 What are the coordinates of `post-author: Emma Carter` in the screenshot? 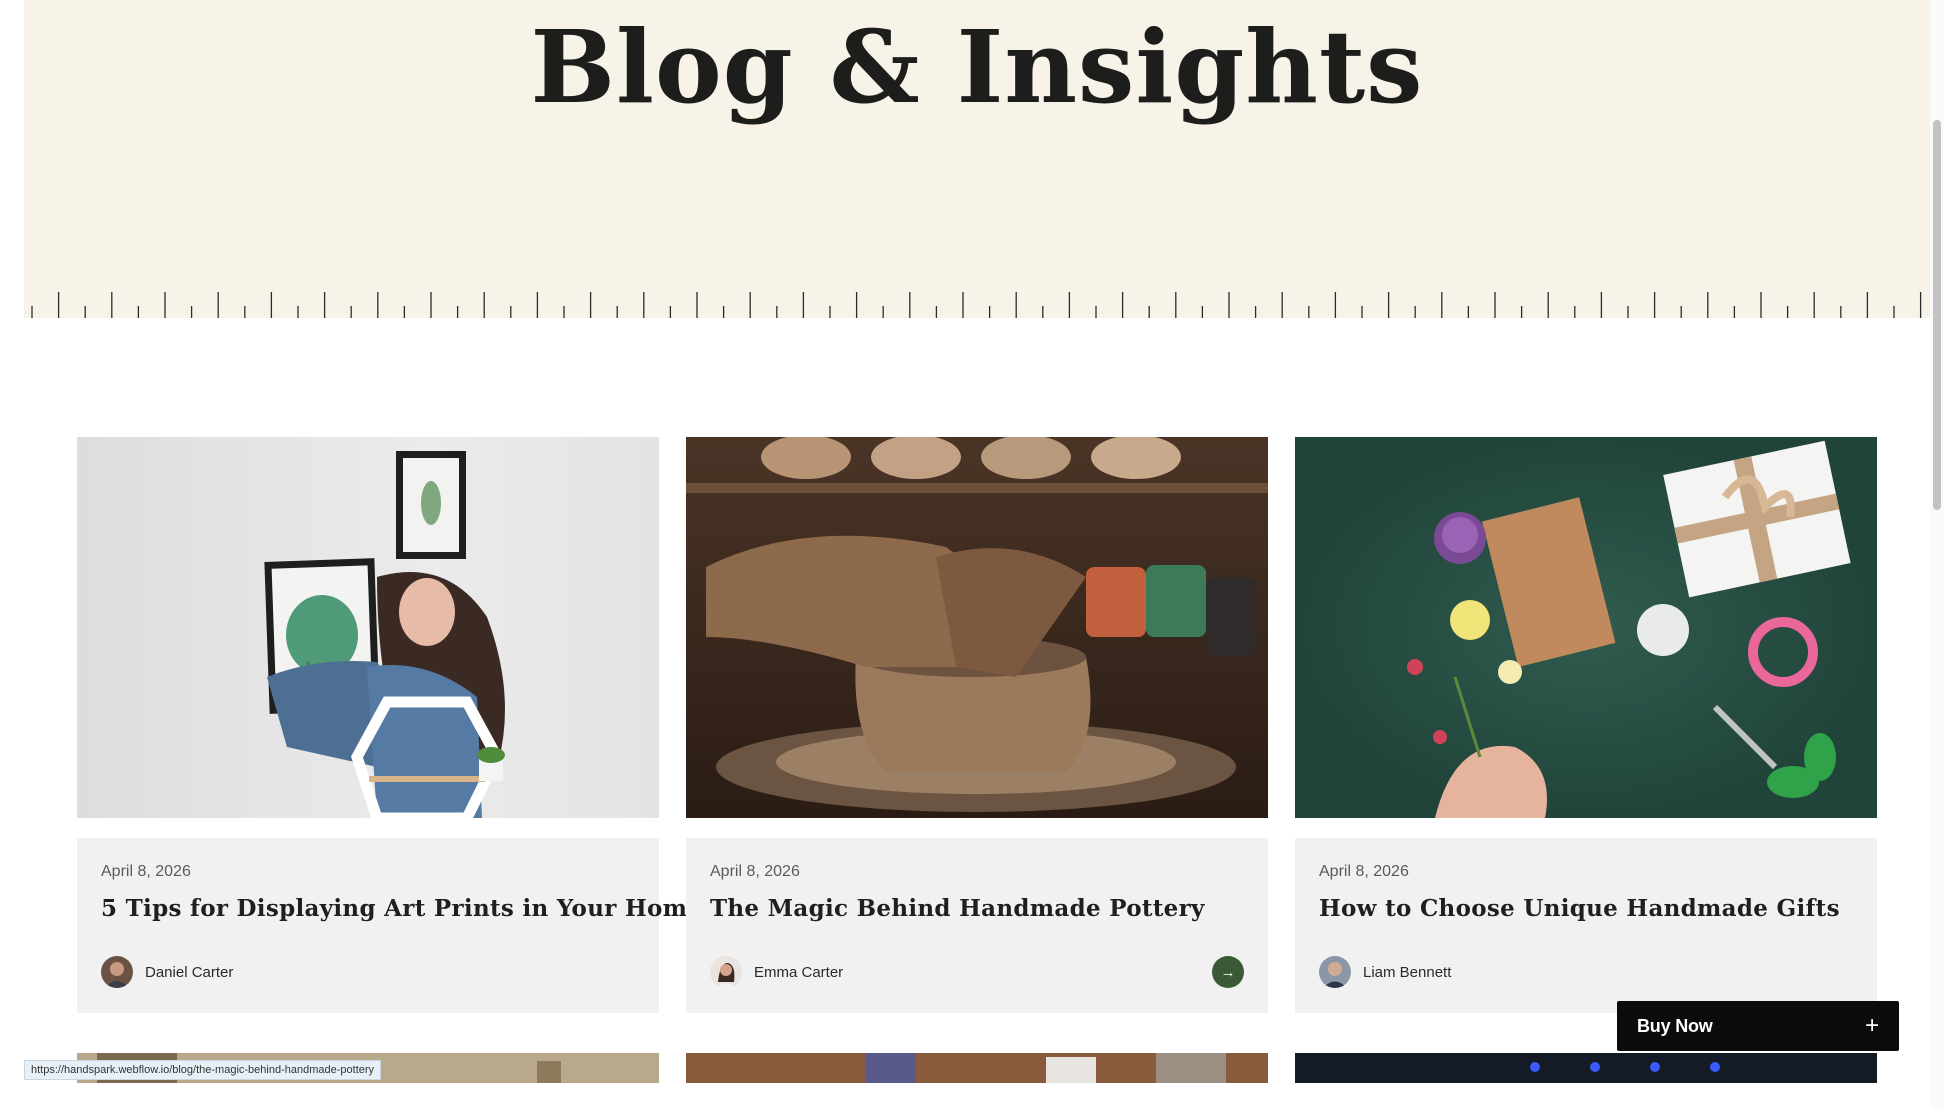 It's located at (776, 972).